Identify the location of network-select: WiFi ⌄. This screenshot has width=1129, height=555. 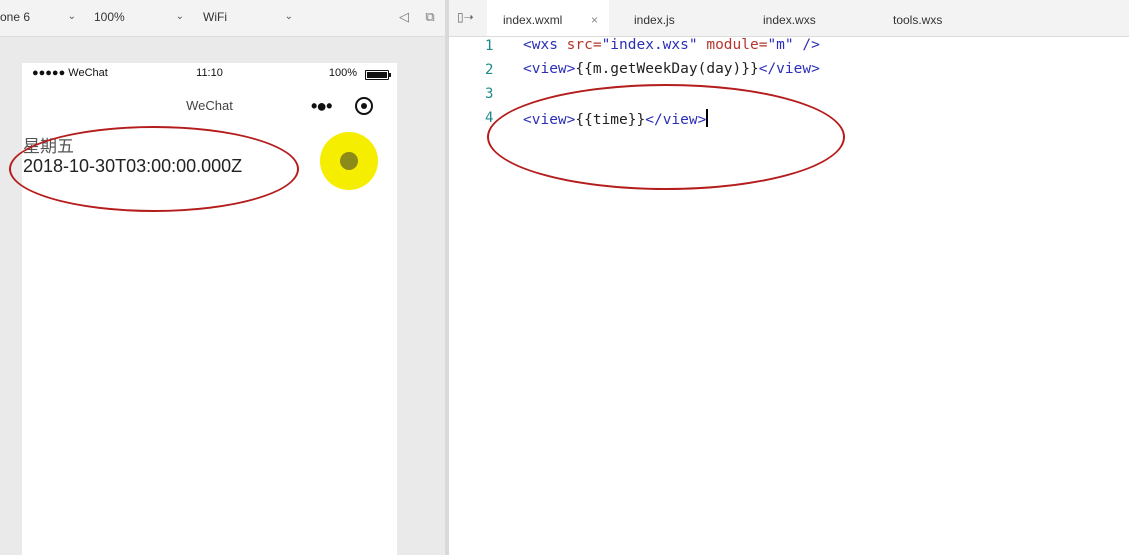
(248, 17).